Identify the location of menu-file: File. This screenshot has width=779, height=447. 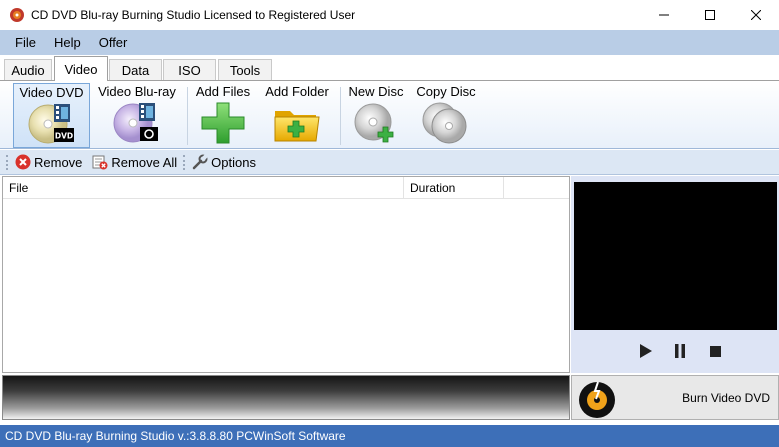
(25, 42).